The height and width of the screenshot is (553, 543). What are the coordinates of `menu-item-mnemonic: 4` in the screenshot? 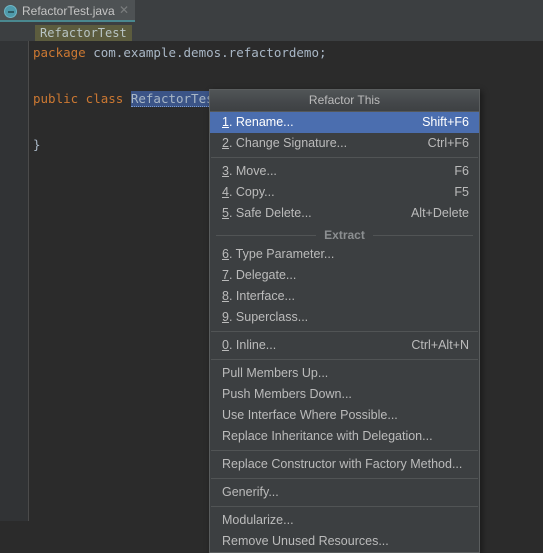 It's located at (225, 192).